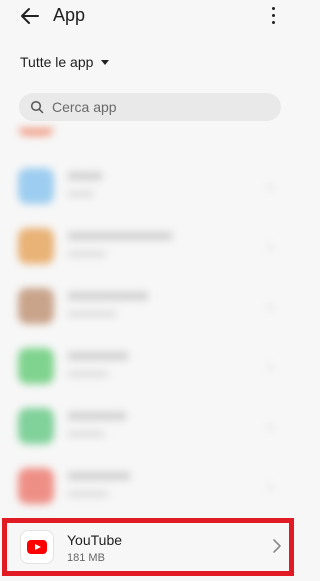 The width and height of the screenshot is (320, 581). I want to click on back-arrow-icon, so click(30, 16).